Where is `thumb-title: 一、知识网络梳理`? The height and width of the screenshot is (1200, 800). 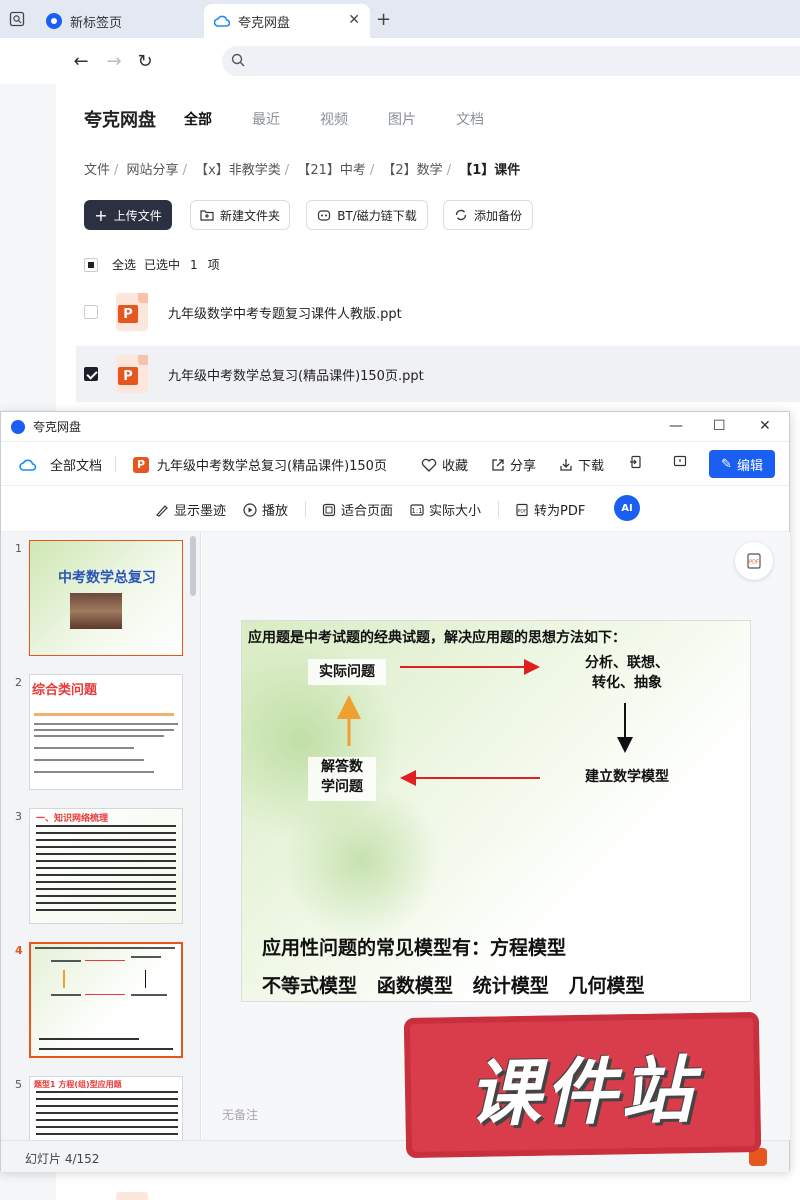 thumb-title: 一、知识网络梳理 is located at coordinates (72, 819).